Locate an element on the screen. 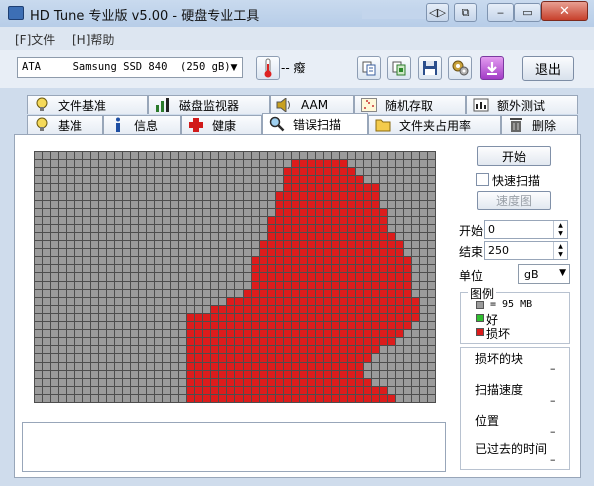 This screenshot has width=594, height=486. tab-file-benchmark: 文件基准 is located at coordinates (87, 104).